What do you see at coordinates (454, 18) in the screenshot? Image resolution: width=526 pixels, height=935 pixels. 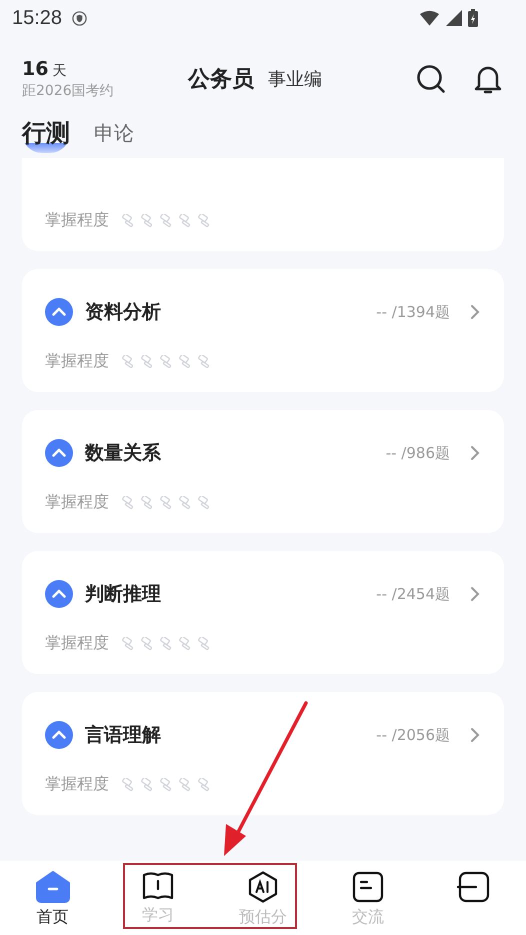 I see `signal-icon` at bounding box center [454, 18].